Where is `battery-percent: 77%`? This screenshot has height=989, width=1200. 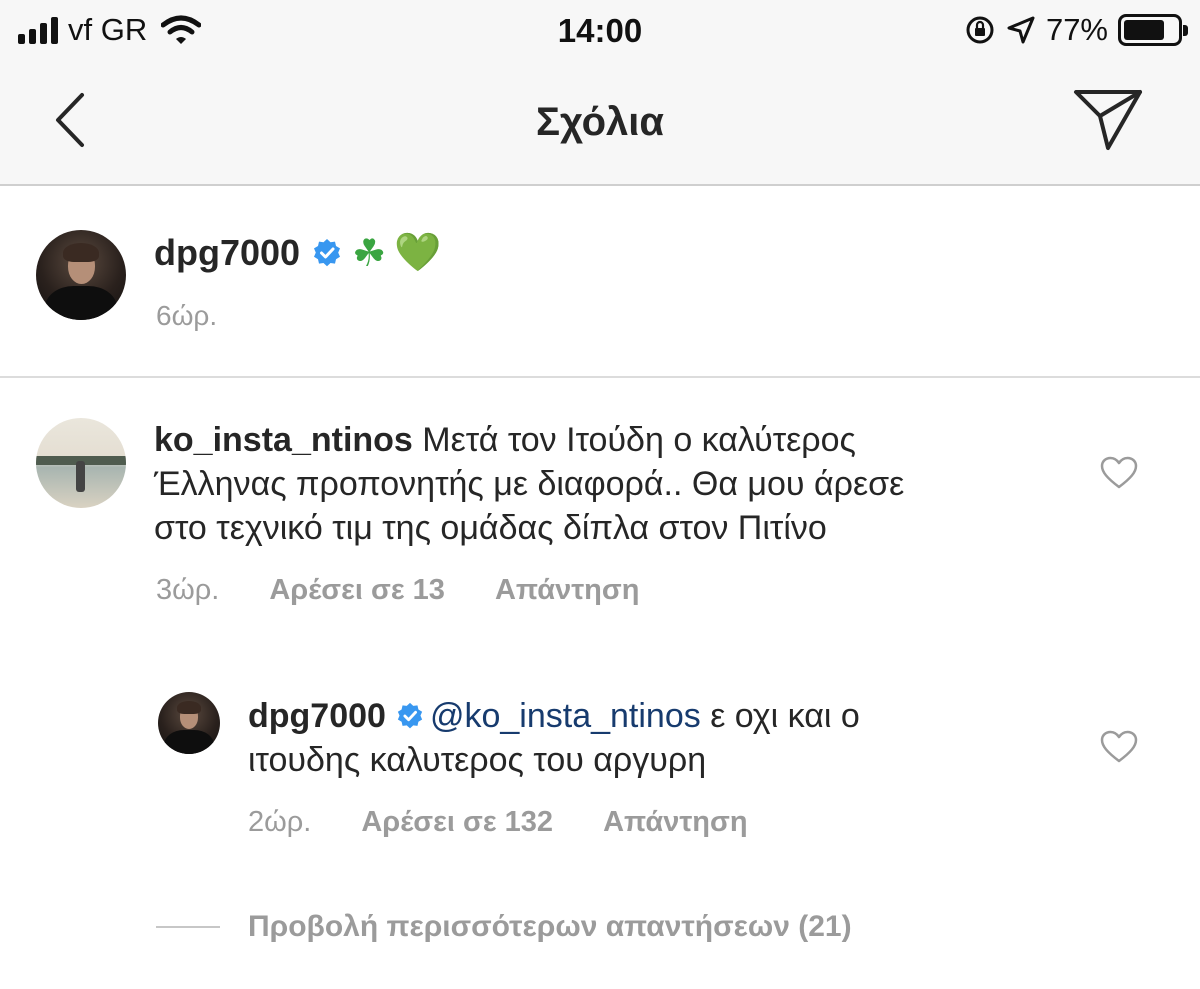 battery-percent: 77% is located at coordinates (1076, 29).